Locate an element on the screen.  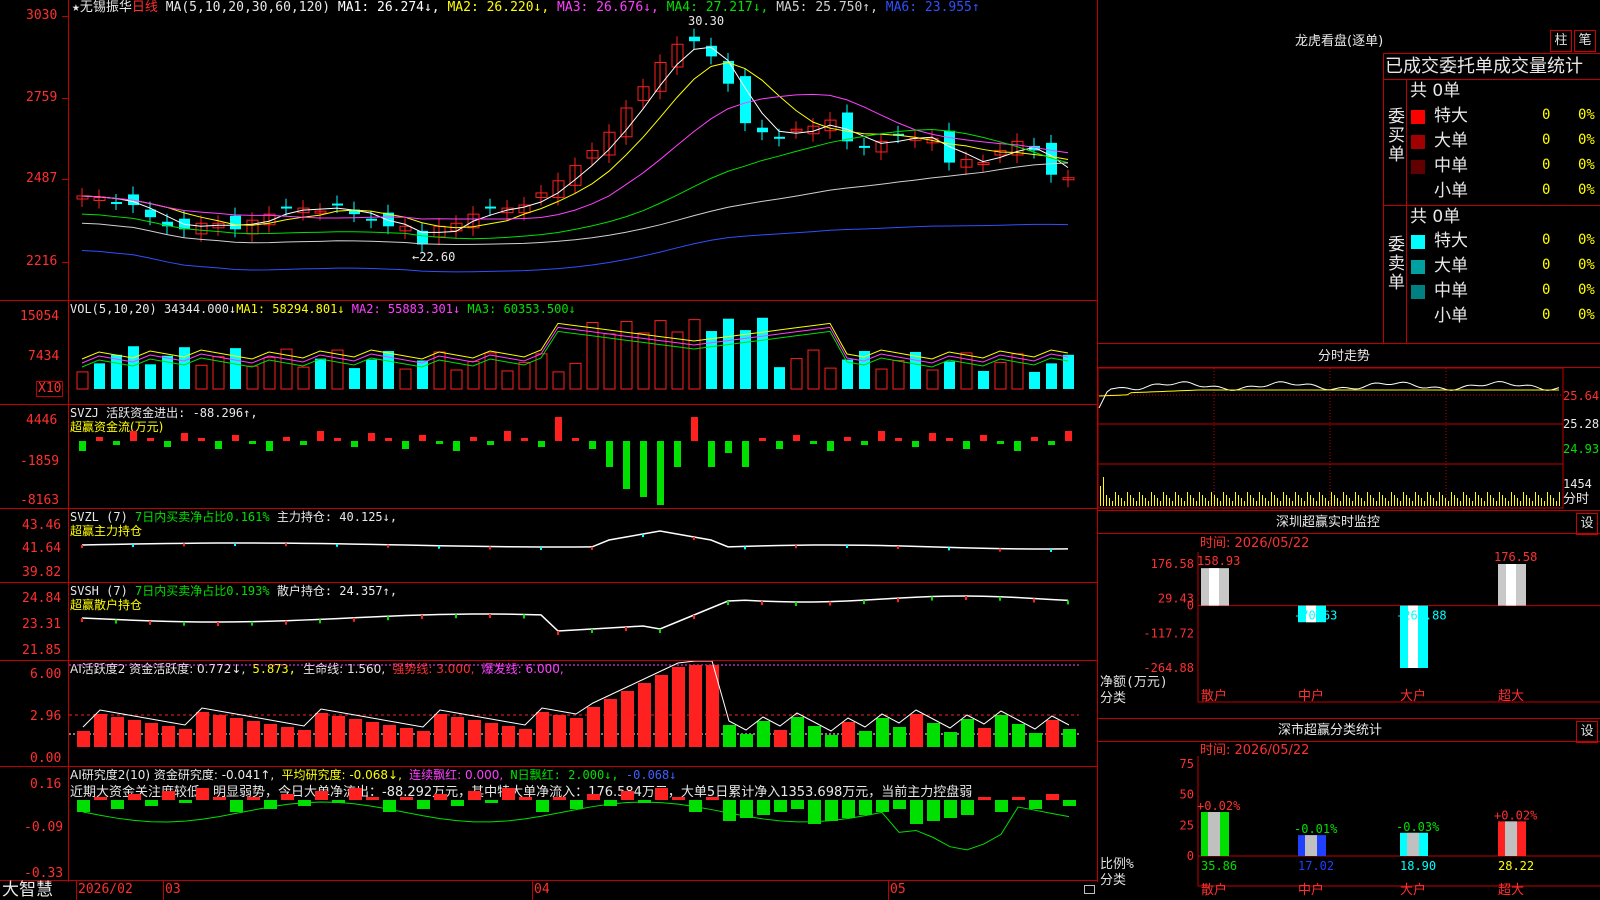
svsh-chart is located at coordinates (583, 621).